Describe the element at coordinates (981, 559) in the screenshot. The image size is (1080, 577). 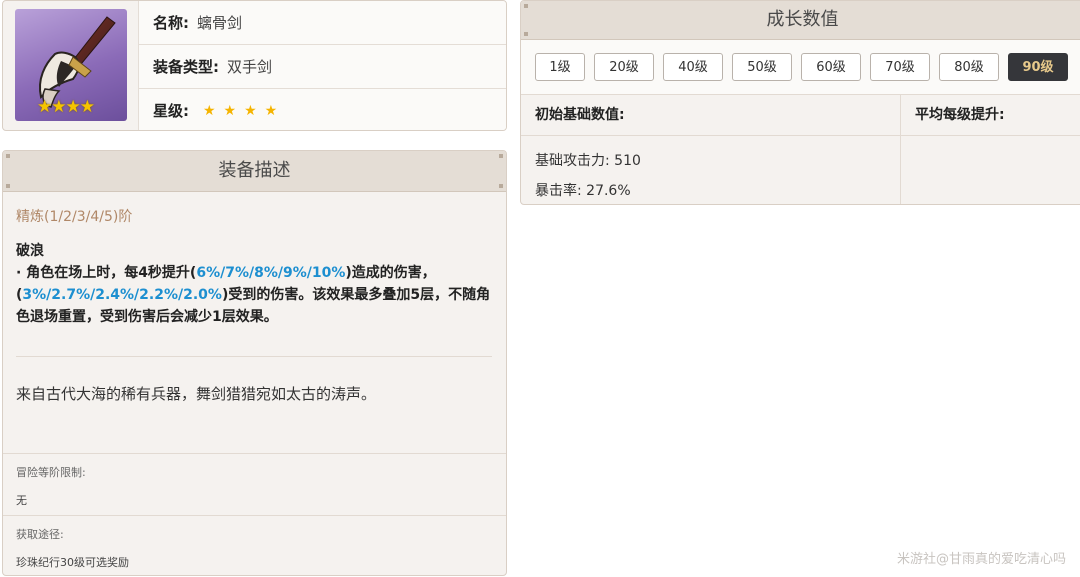
I see `watermark: 米游社@甘雨真的爱吃清心吗` at that location.